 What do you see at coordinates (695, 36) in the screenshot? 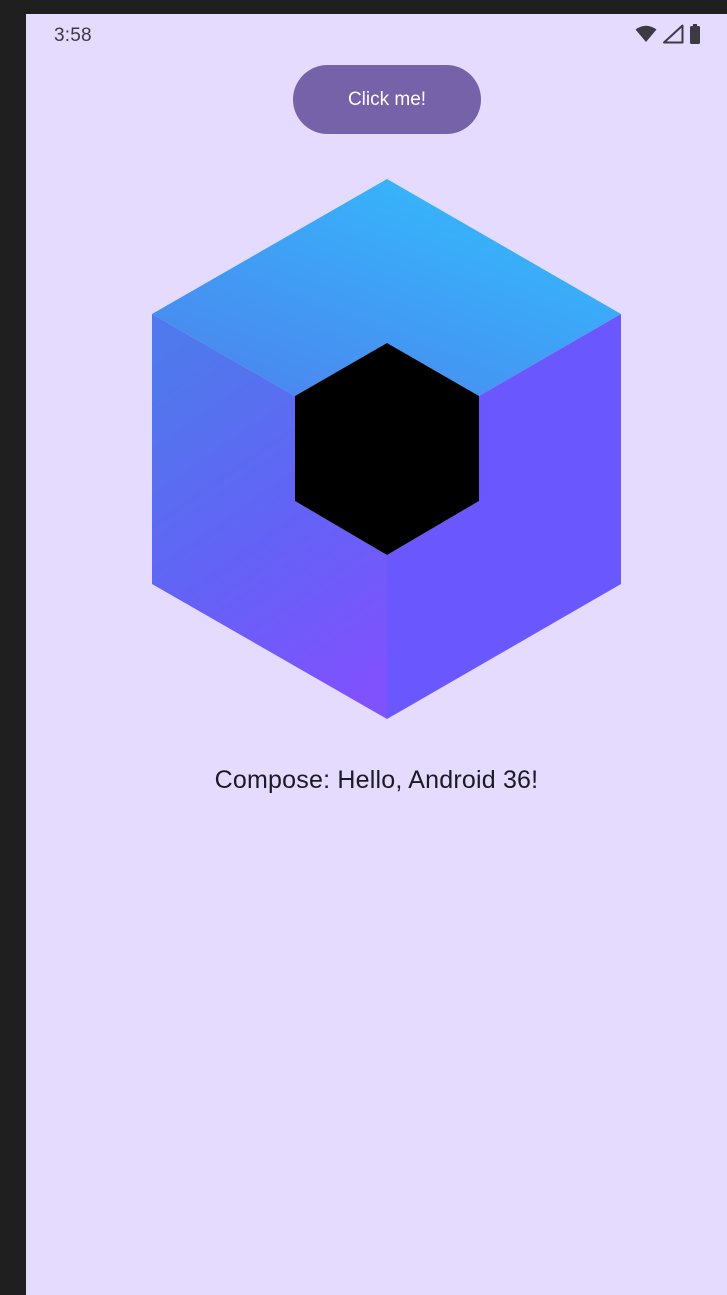
I see `battery-icon` at bounding box center [695, 36].